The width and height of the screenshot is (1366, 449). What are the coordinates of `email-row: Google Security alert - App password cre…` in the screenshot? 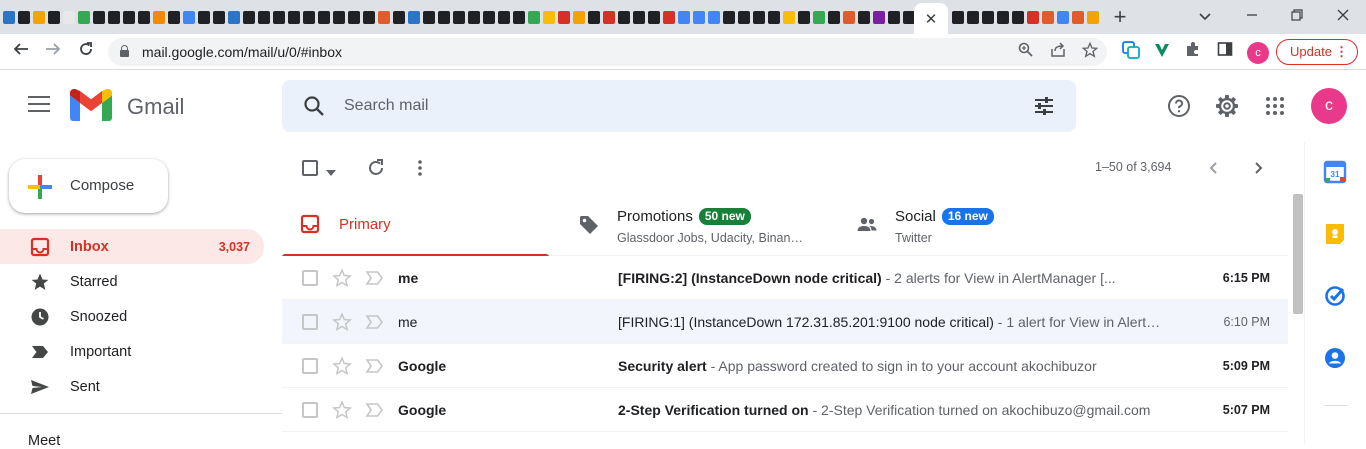 It's located at (785, 366).